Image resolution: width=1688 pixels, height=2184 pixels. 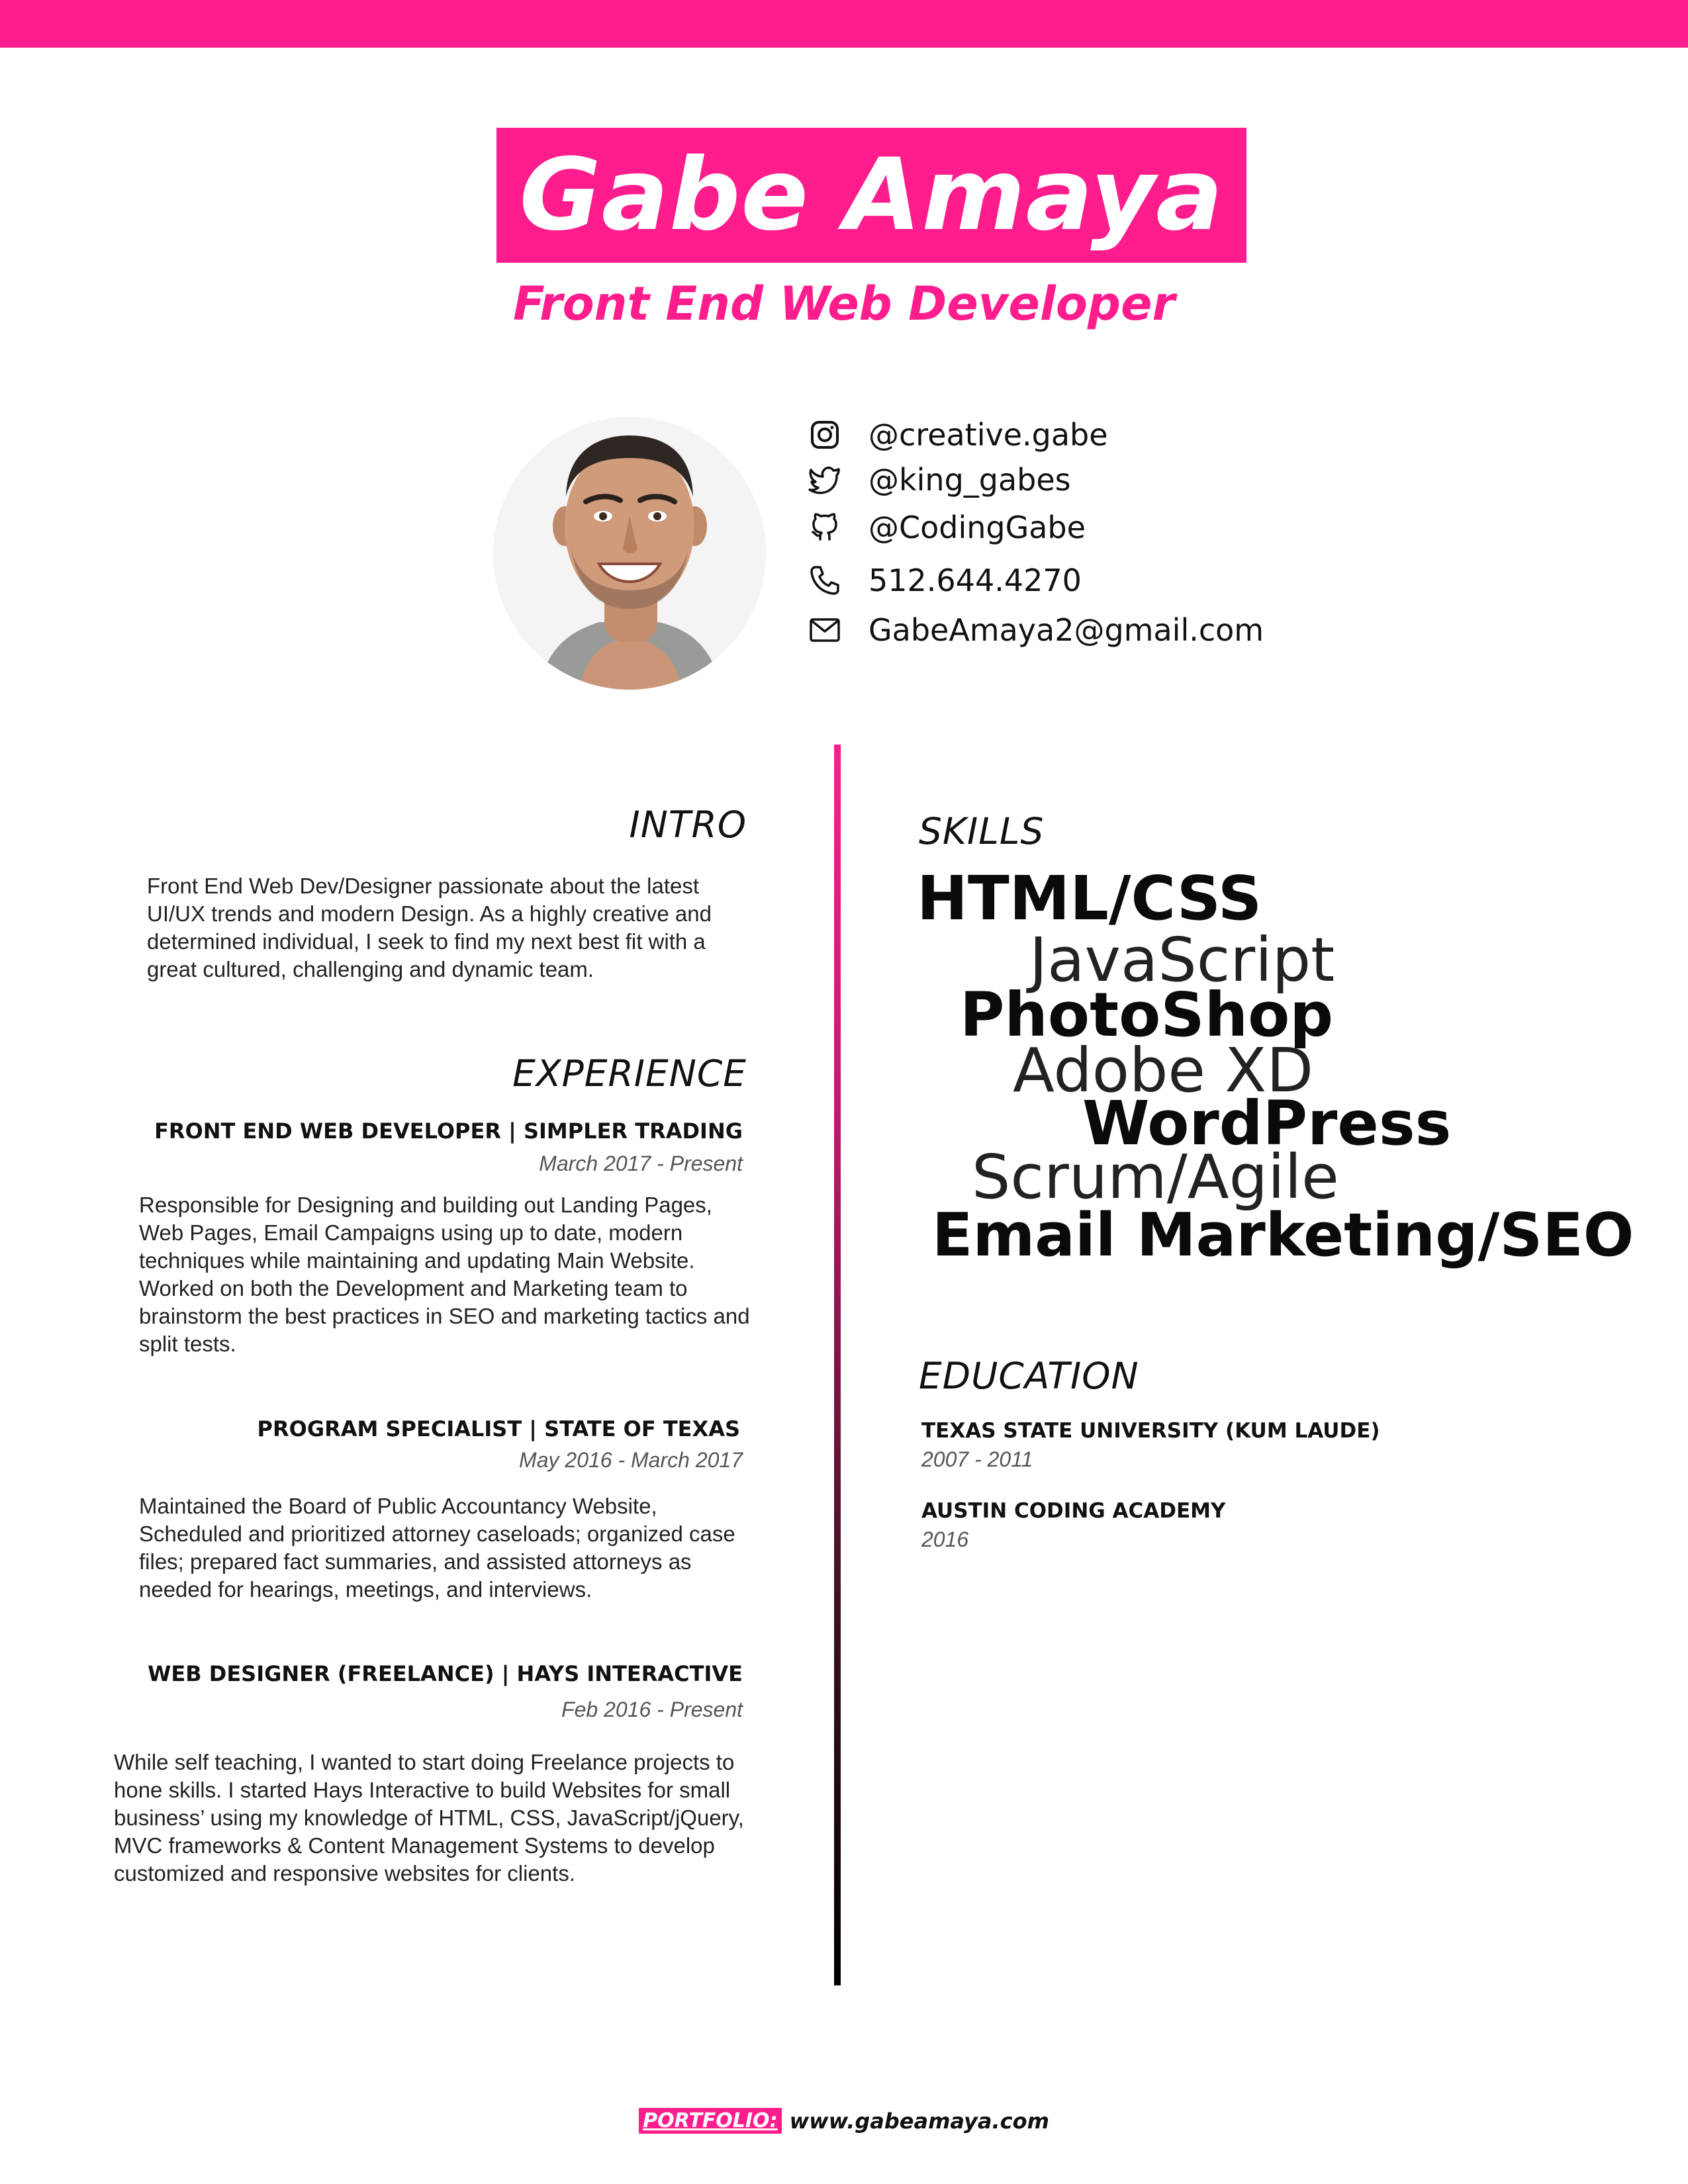 I want to click on instagram-handle: @creative.gabe, so click(x=988, y=435).